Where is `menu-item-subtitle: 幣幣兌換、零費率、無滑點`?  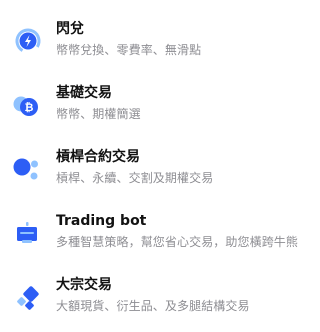
menu-item-subtitle: 幣幣兌換、零費率、無滑點 is located at coordinates (129, 50).